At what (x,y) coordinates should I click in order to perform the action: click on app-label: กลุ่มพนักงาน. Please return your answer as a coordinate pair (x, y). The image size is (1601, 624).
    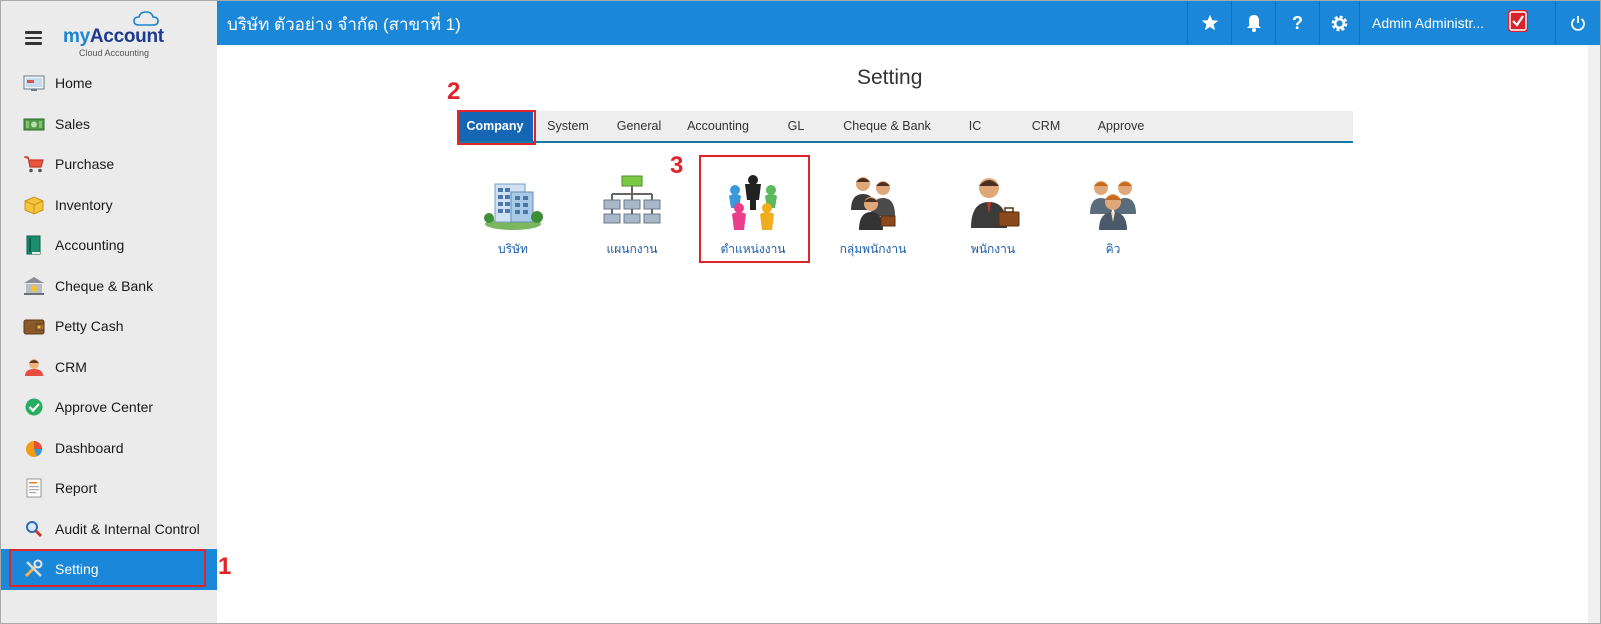
    Looking at the image, I should click on (873, 249).